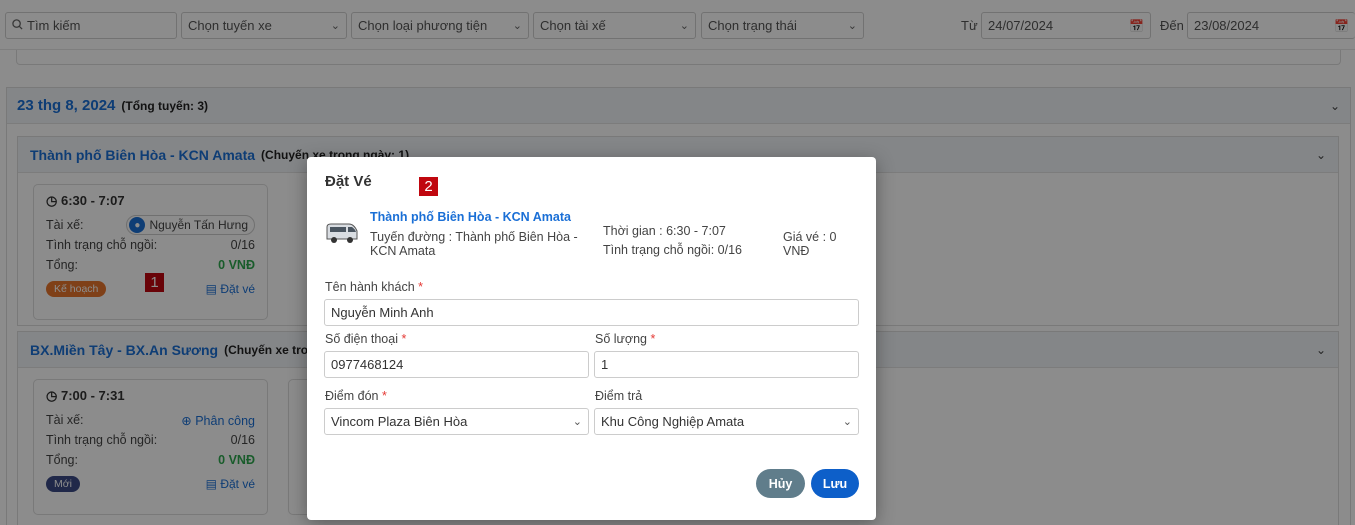 This screenshot has height=525, width=1355. I want to click on passenger-label-text: Tên hành khách, so click(370, 287).